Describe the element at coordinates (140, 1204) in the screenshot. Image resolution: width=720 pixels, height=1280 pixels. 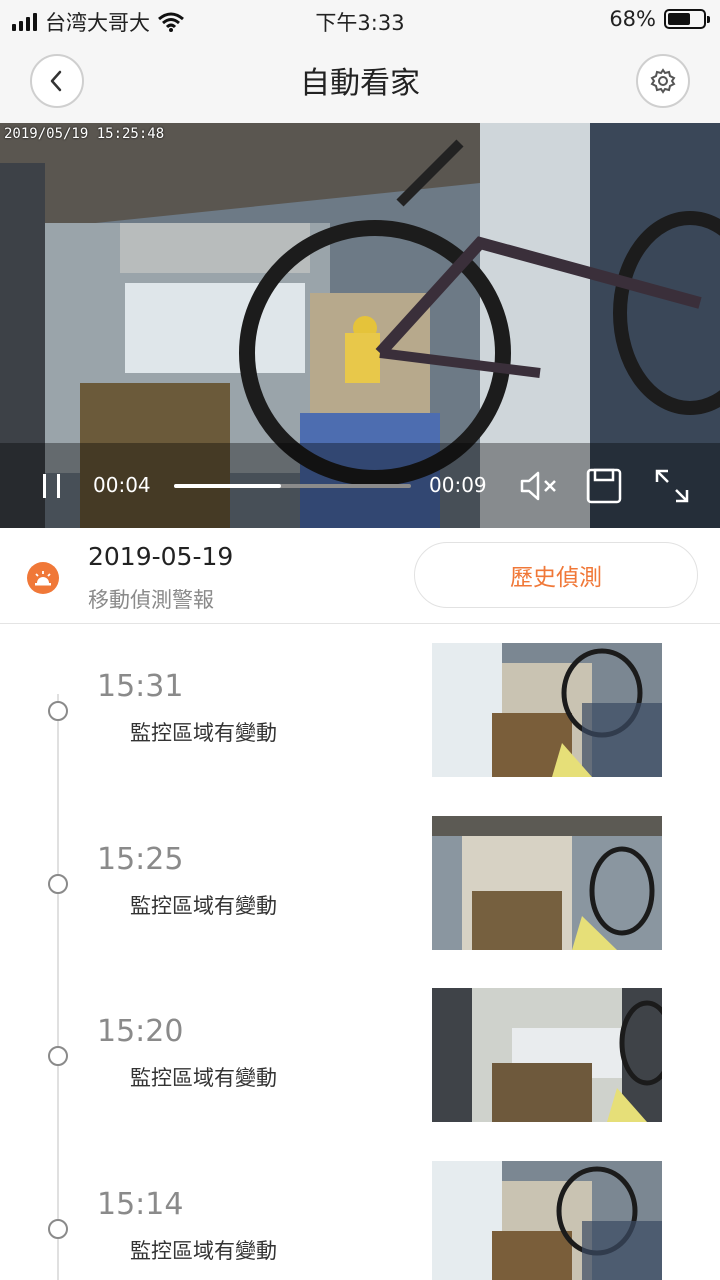
I see `event-time: 15:14` at that location.